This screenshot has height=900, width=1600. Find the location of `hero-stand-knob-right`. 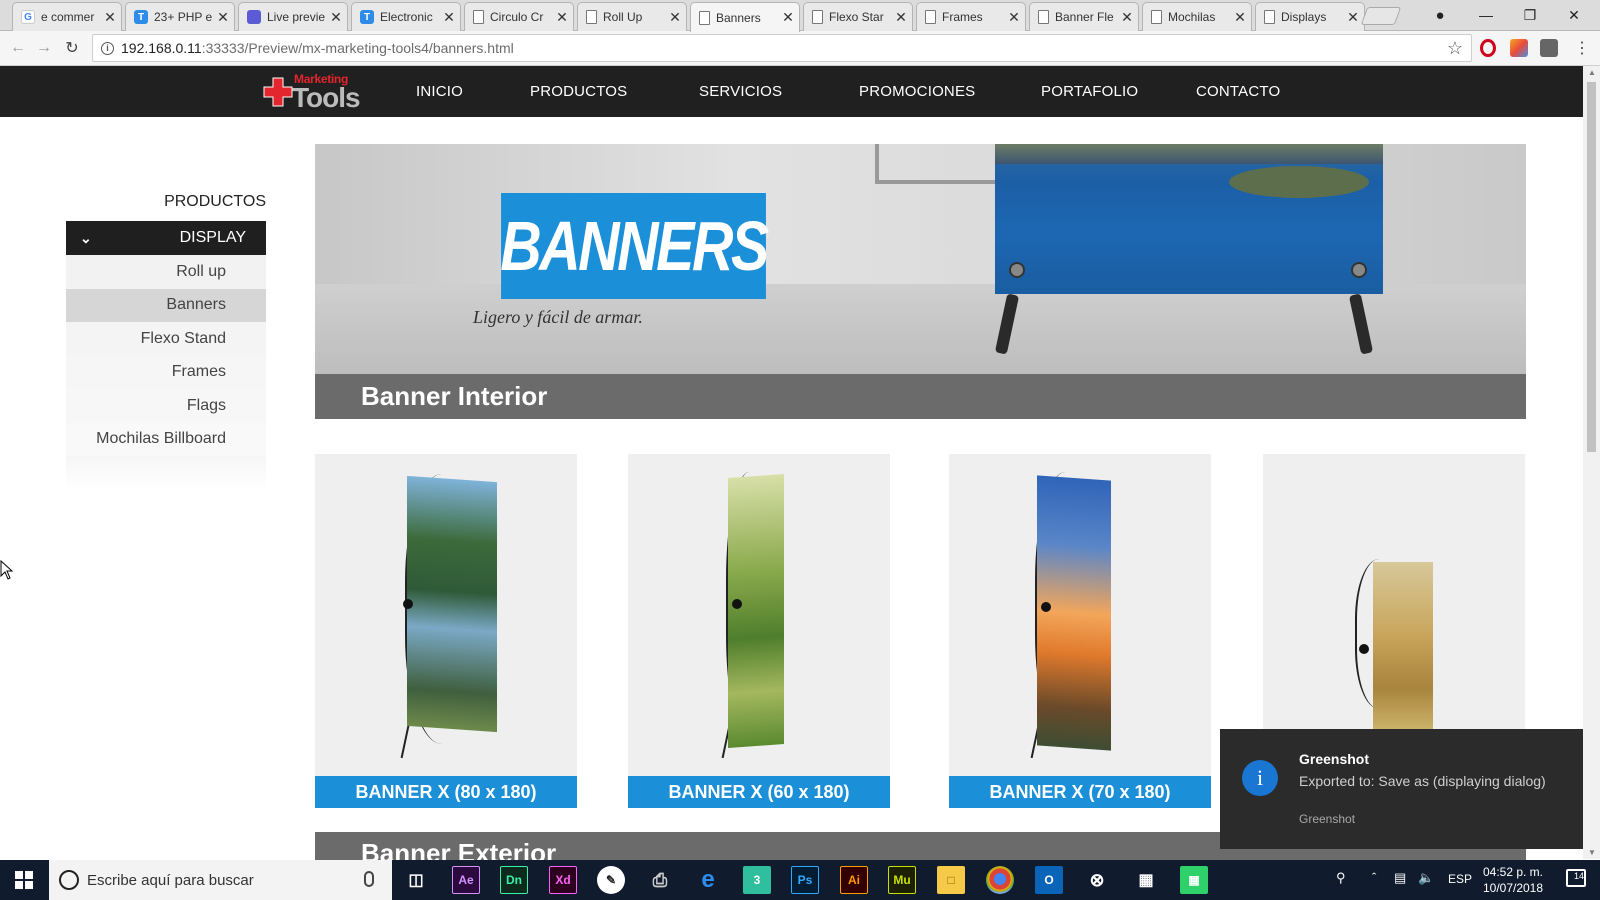

hero-stand-knob-right is located at coordinates (1359, 270).